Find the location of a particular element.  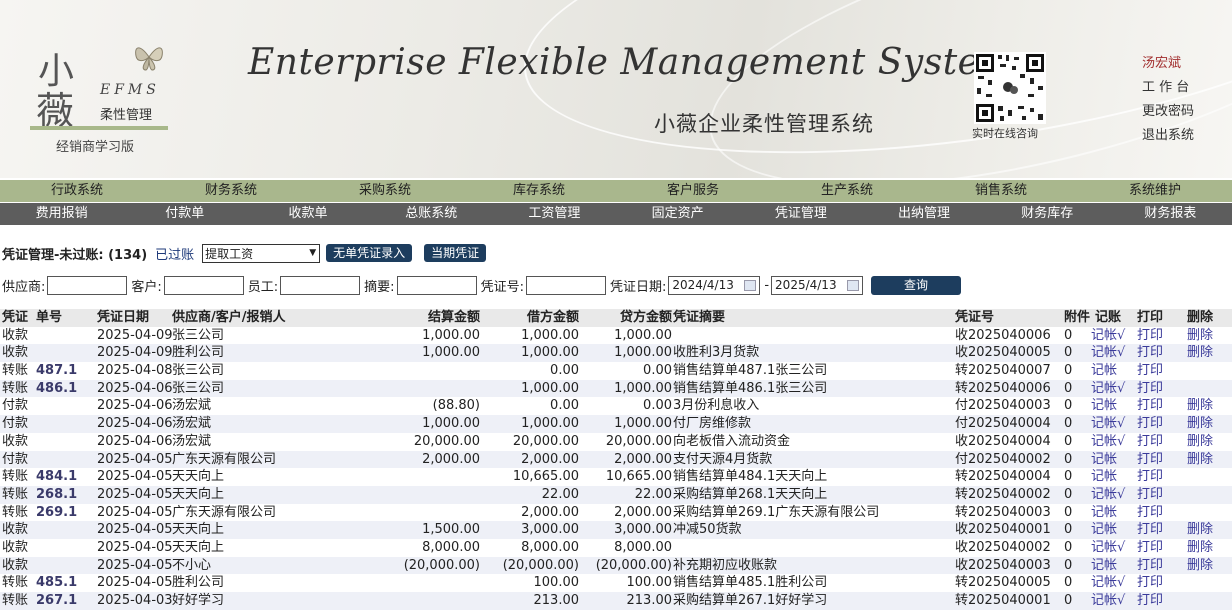

cell-debit-amount: 2,000.00 is located at coordinates (550, 459).